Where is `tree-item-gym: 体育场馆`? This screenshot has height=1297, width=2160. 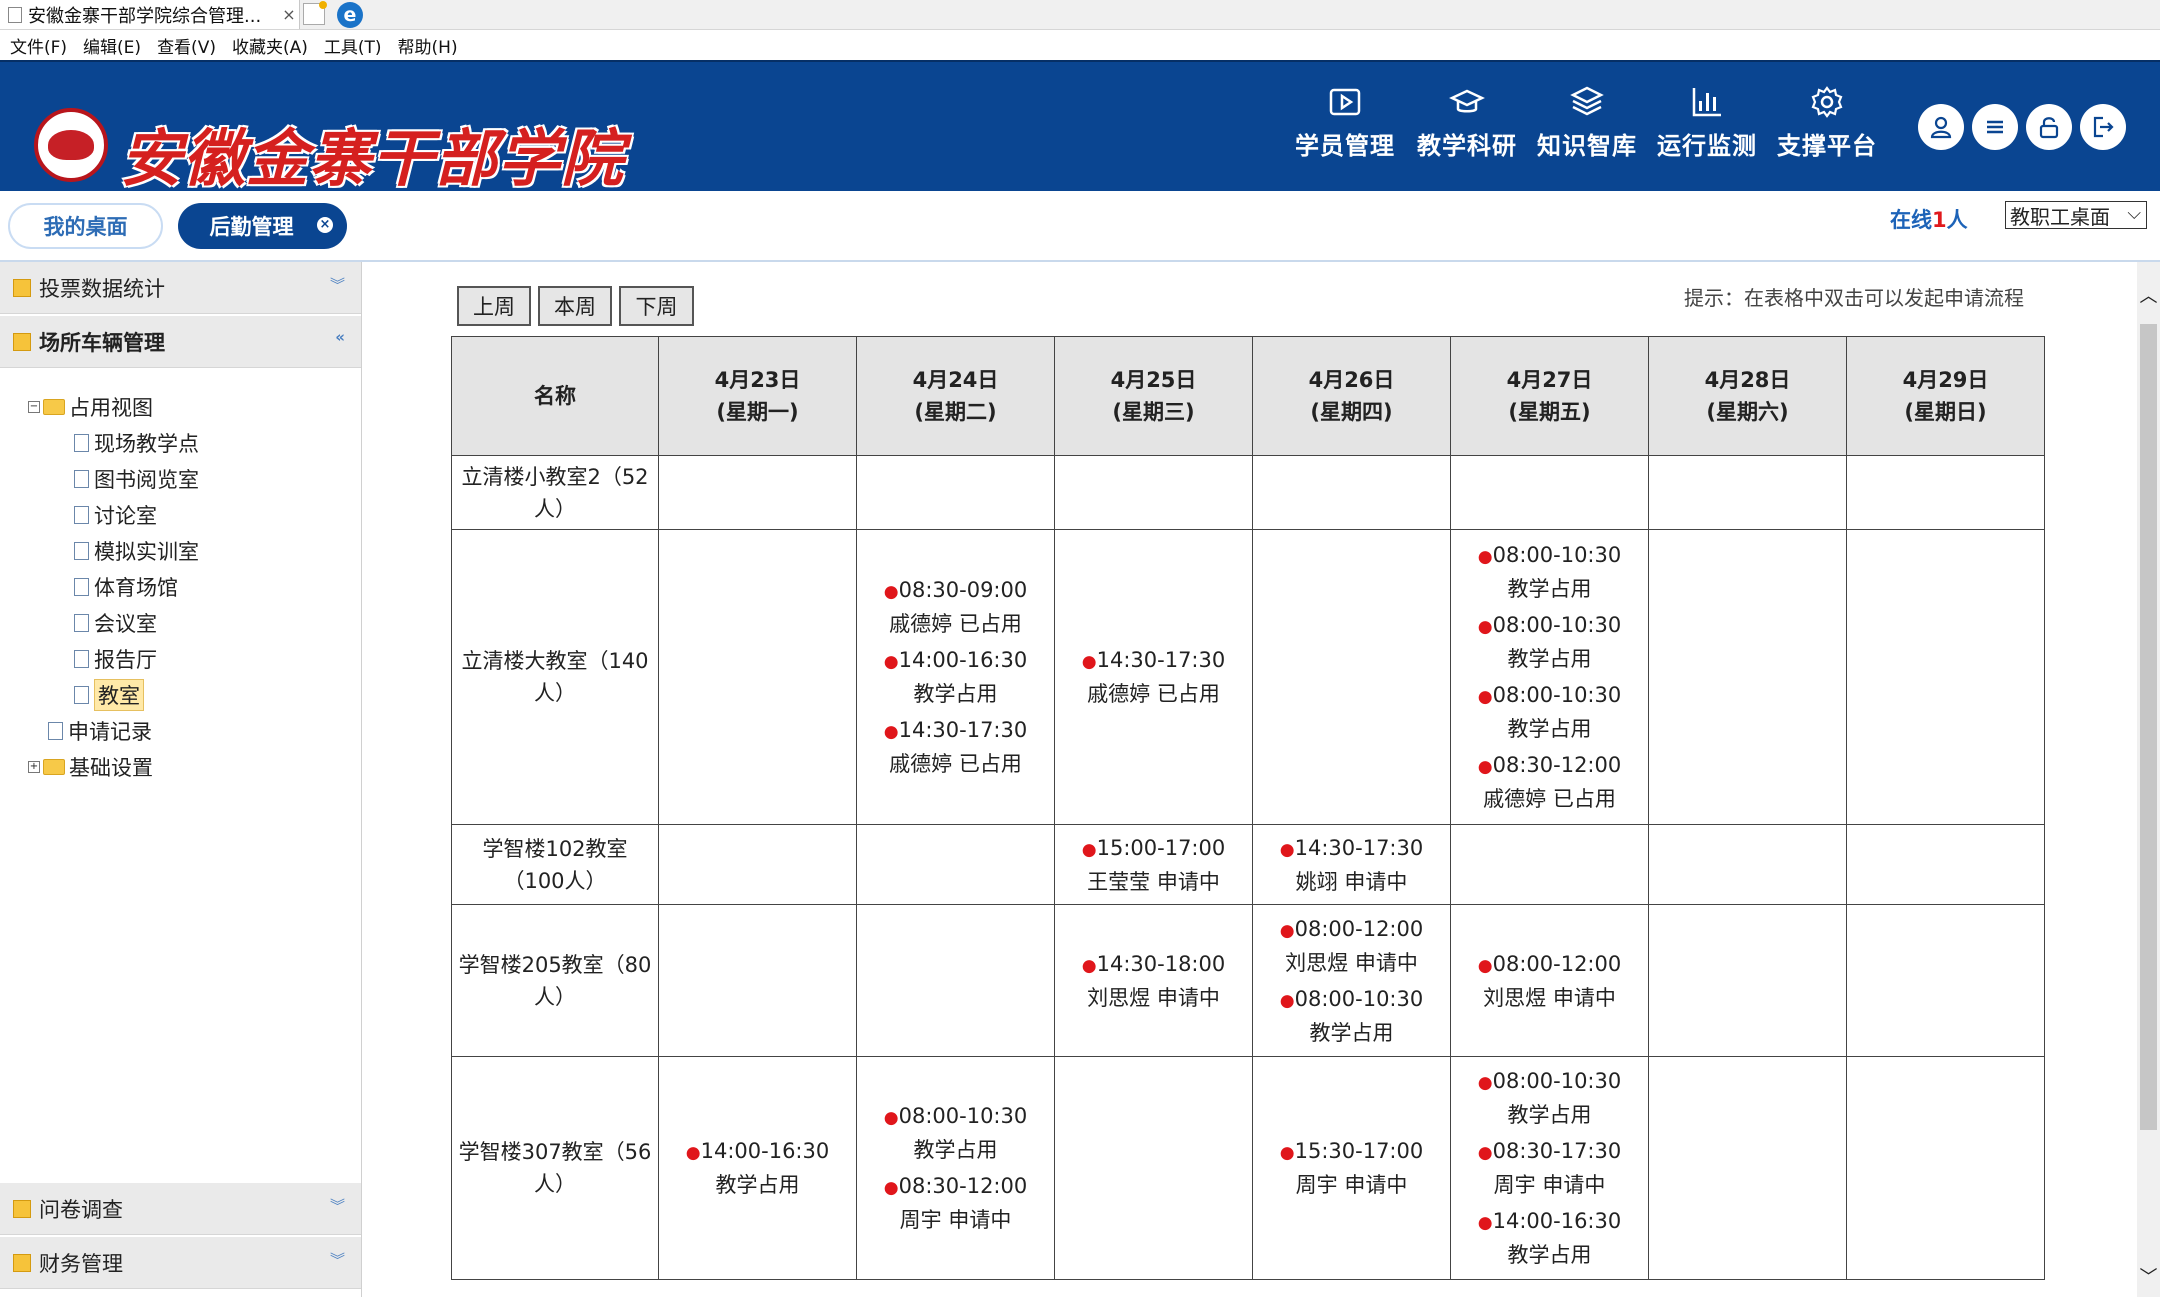 tree-item-gym: 体育场馆 is located at coordinates (126, 587).